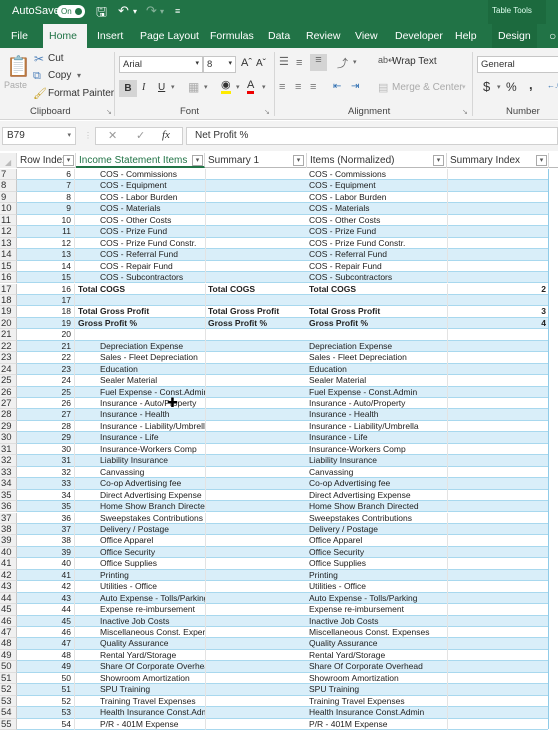 This screenshot has width=558, height=730. I want to click on row-number: 46, so click(8, 621).